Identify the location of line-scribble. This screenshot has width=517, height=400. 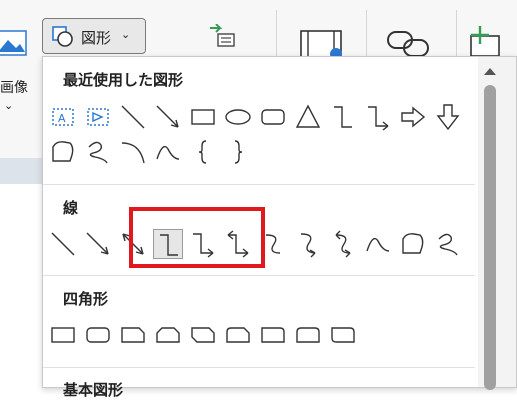
(448, 244).